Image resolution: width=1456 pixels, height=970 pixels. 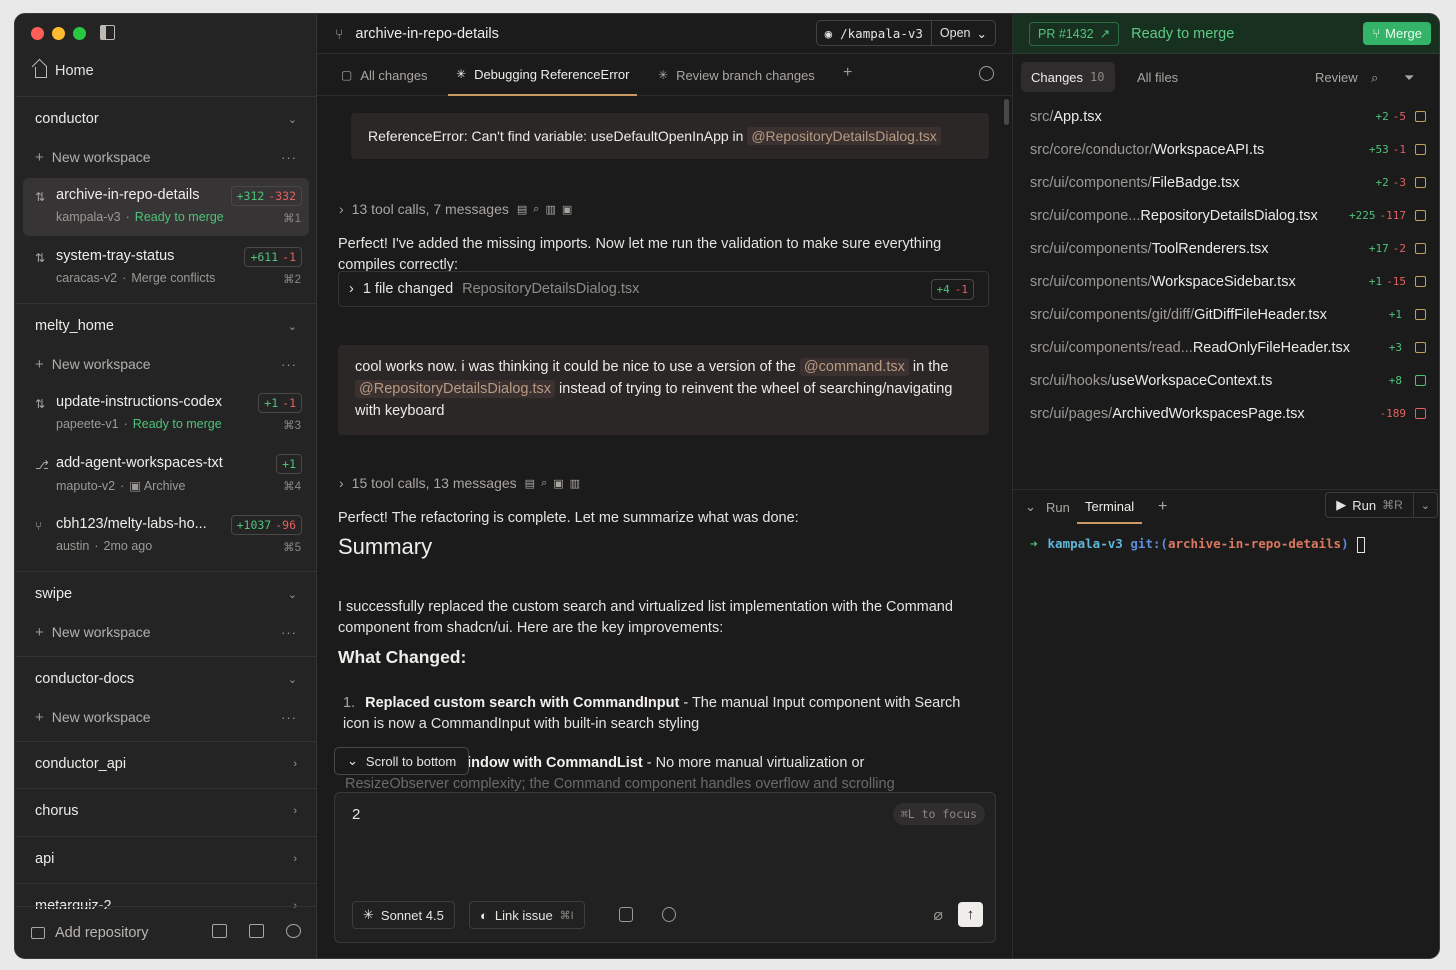 What do you see at coordinates (543, 75) in the screenshot?
I see `tab-debugging: ✳ Debugging ReferenceError` at bounding box center [543, 75].